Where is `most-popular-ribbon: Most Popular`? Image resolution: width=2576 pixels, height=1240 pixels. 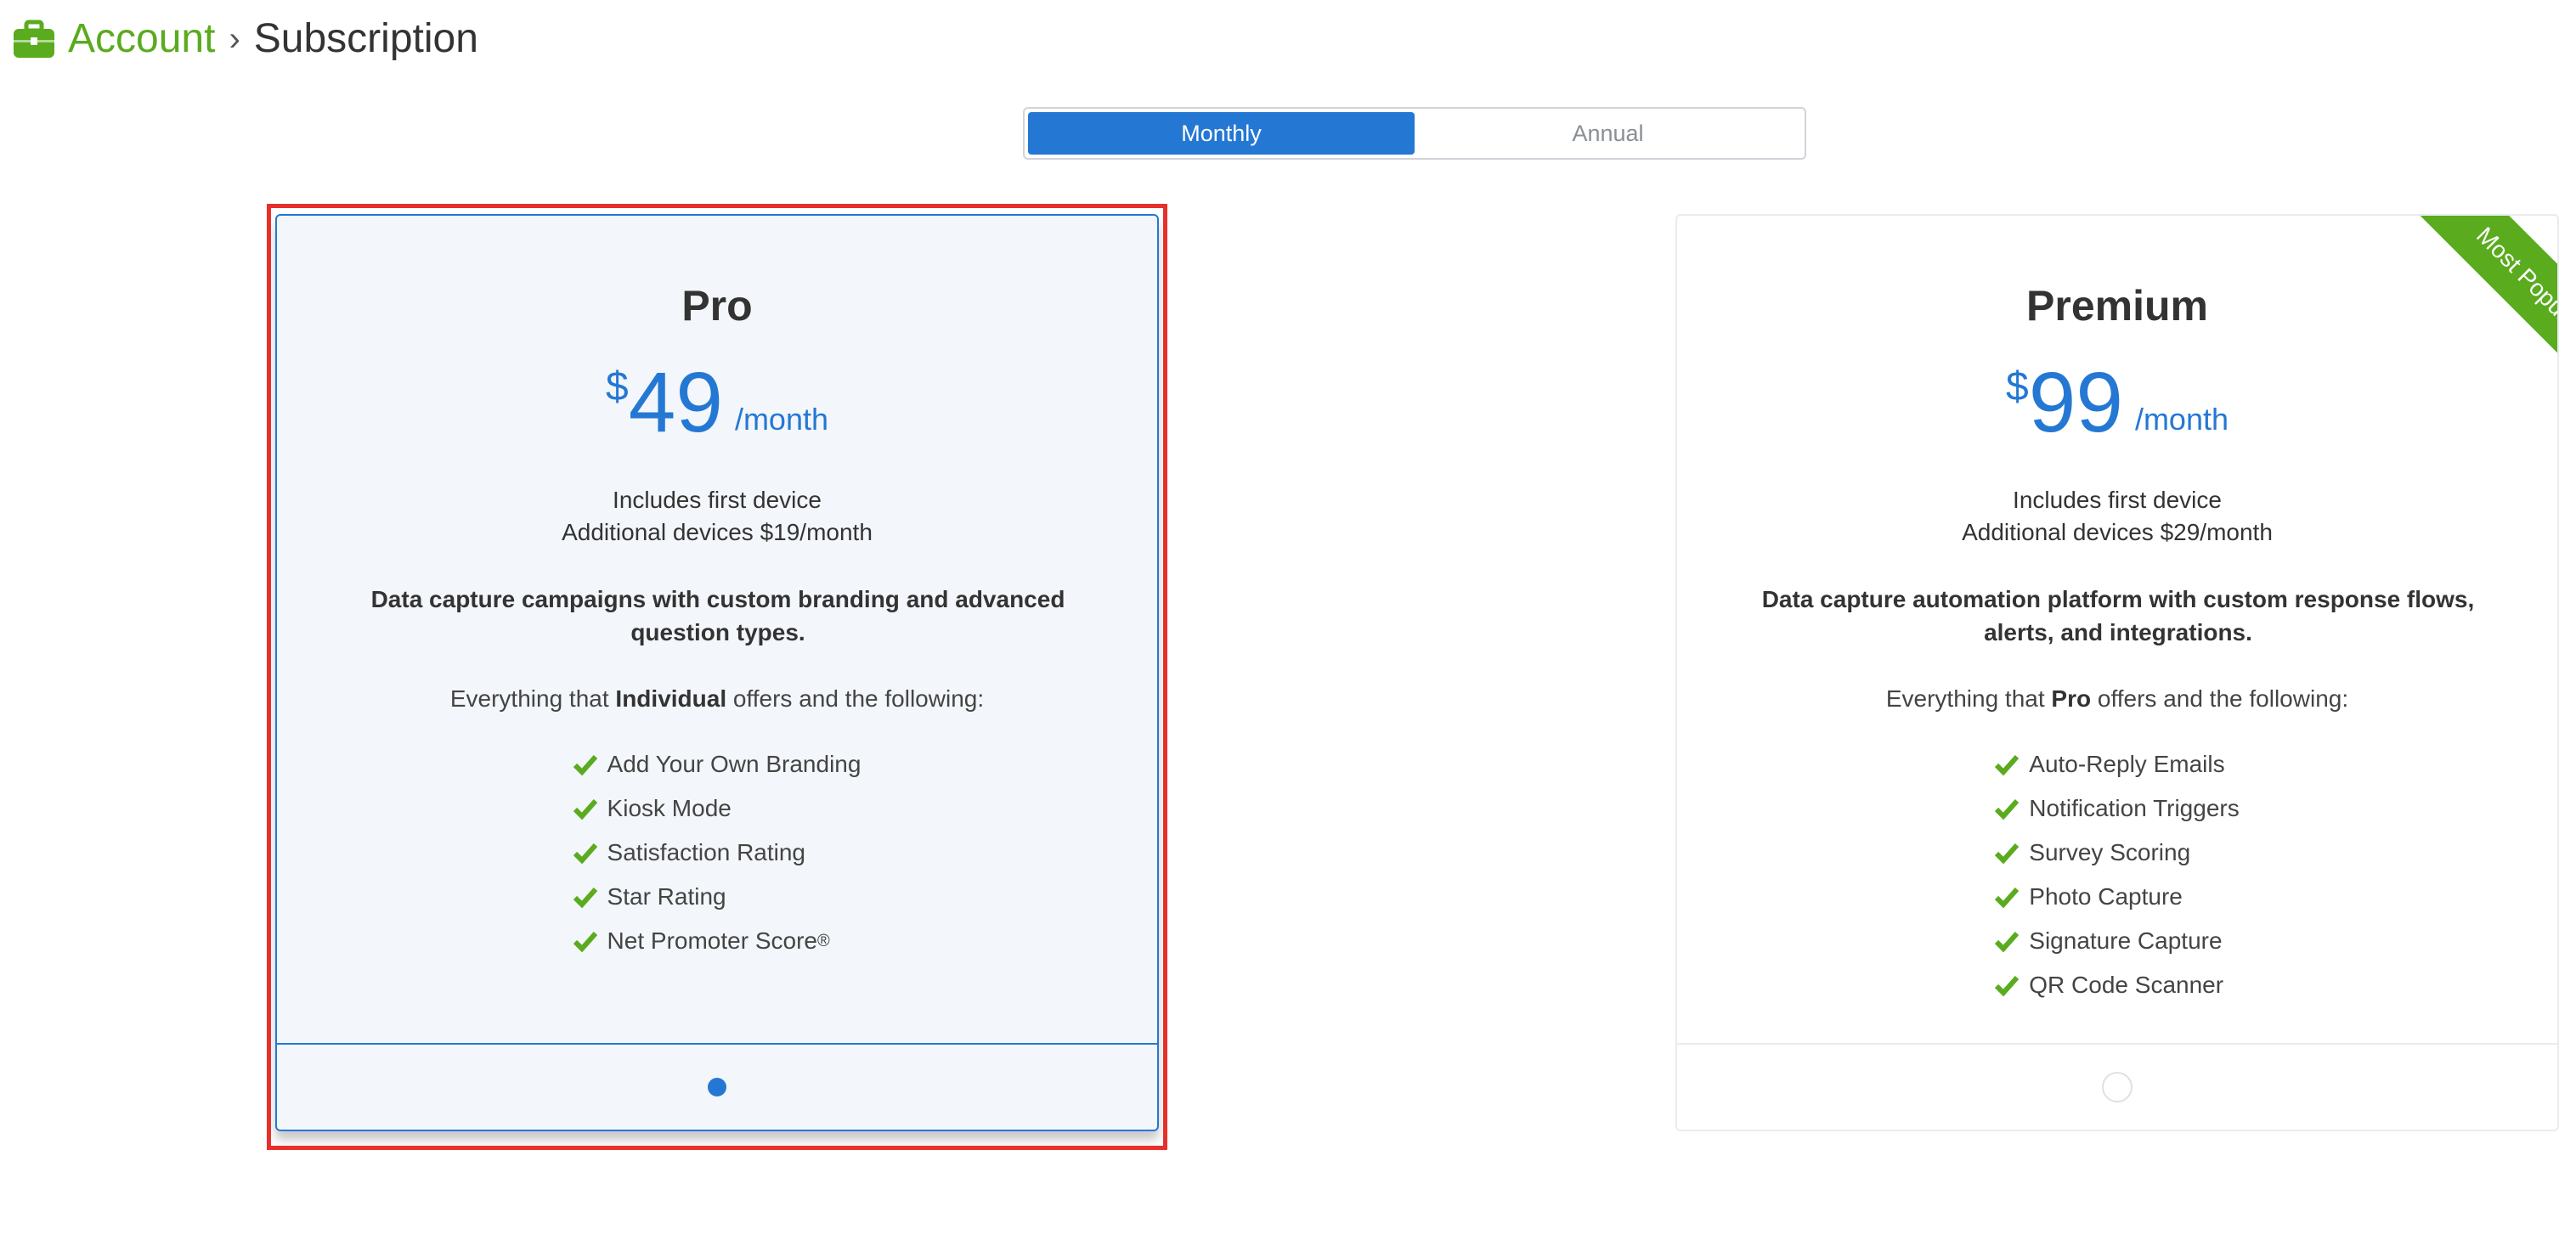
most-popular-ribbon: Most Popular is located at coordinates (2459, 313).